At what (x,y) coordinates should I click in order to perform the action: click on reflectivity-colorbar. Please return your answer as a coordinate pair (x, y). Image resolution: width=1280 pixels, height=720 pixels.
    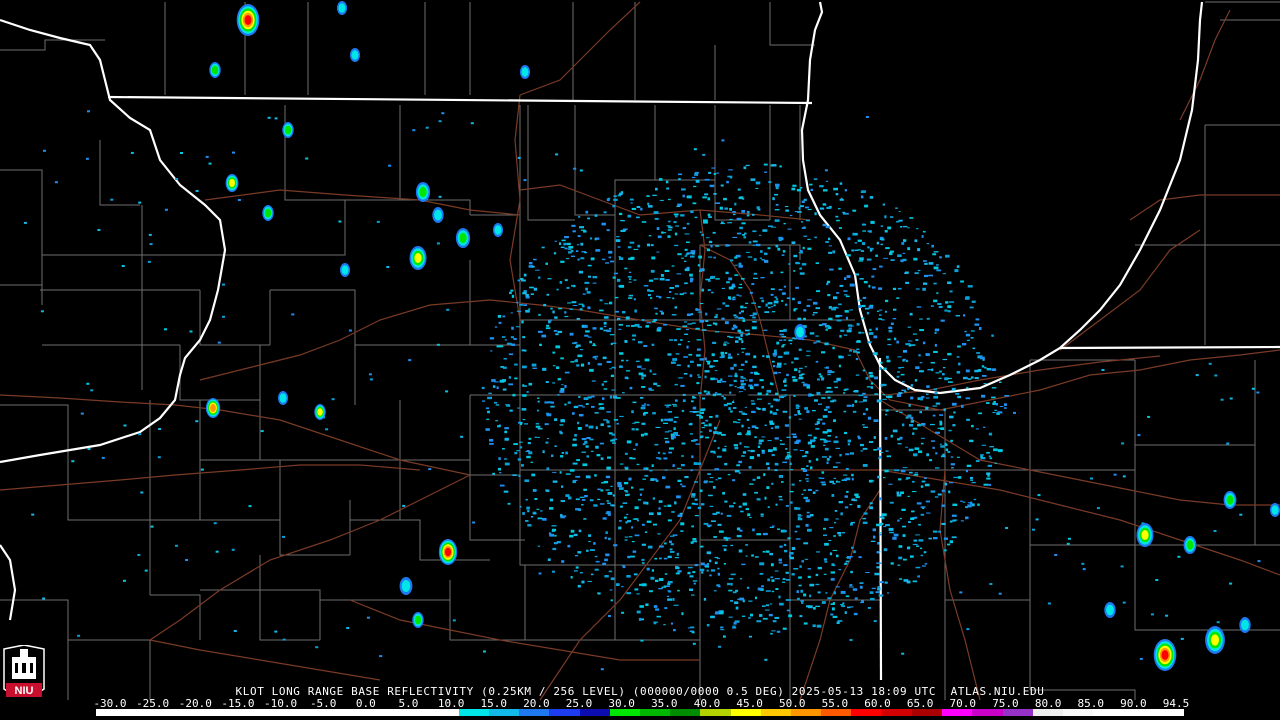
    Looking at the image, I should click on (640, 712).